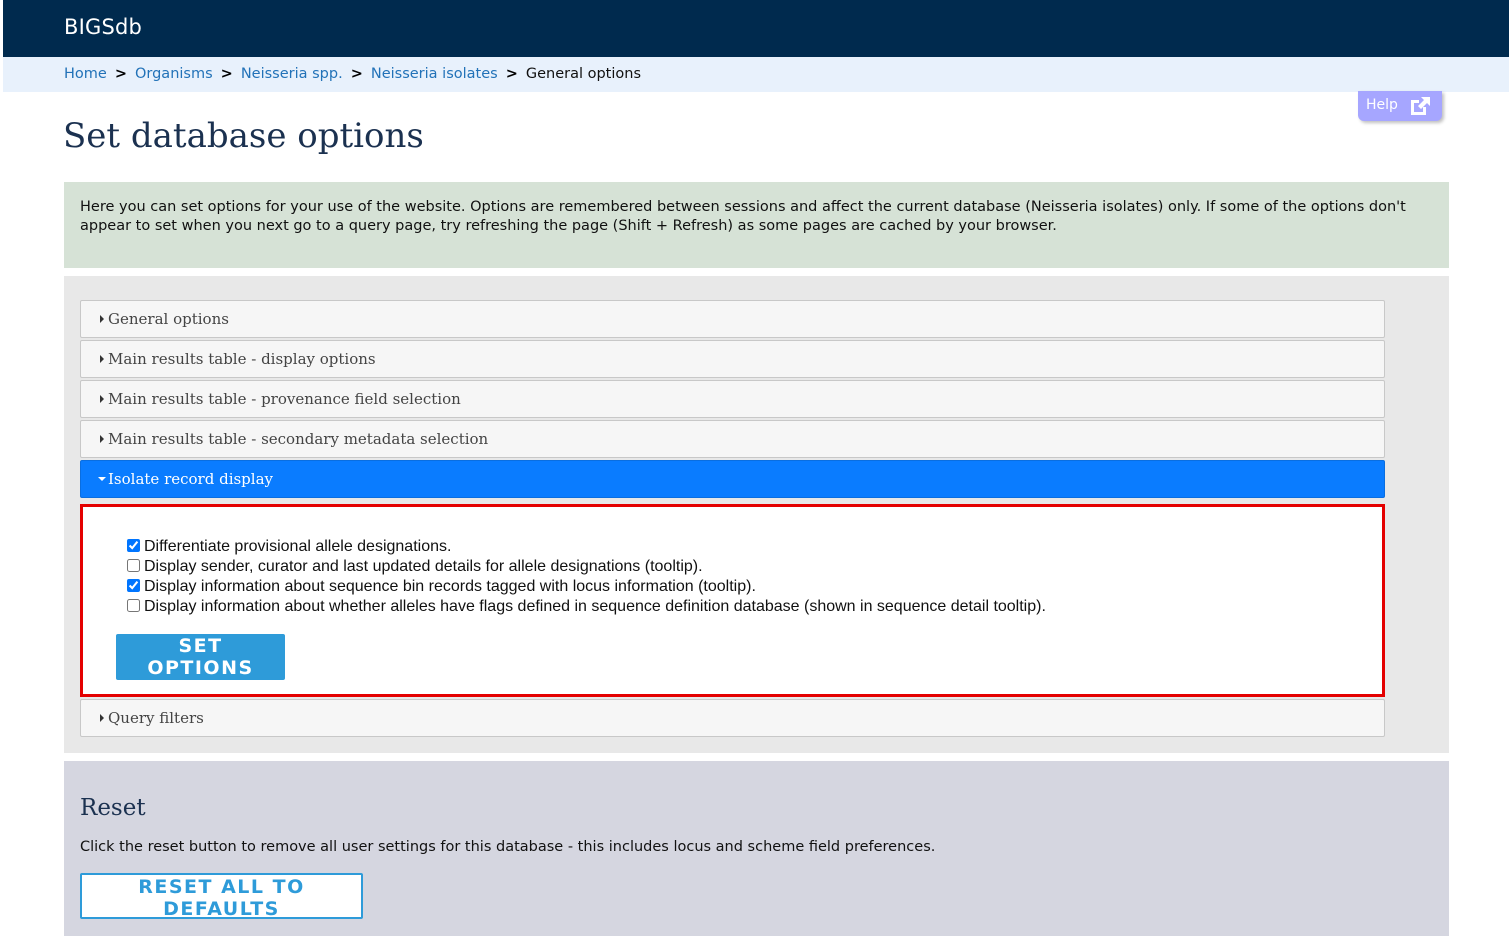 The image size is (1512, 943). What do you see at coordinates (174, 74) in the screenshot?
I see `breadcrumb-organisms: Organisms` at bounding box center [174, 74].